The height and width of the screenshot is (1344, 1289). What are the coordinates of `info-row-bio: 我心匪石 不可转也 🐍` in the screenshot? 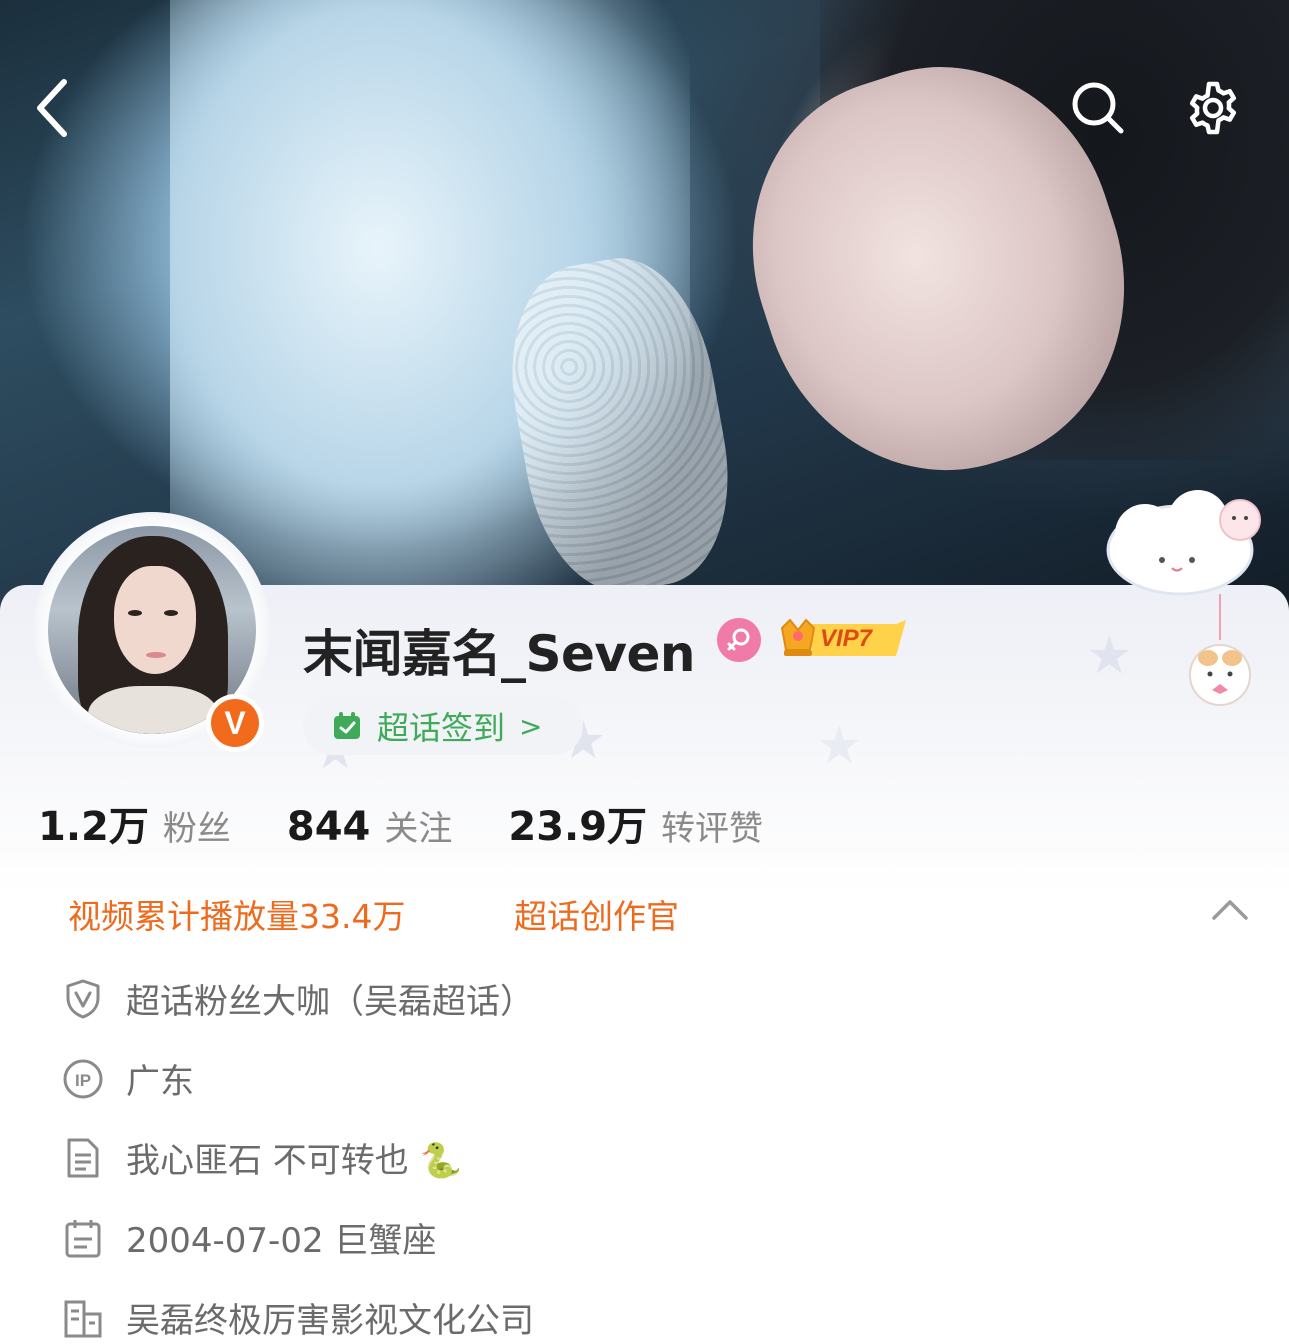 It's located at (262, 1157).